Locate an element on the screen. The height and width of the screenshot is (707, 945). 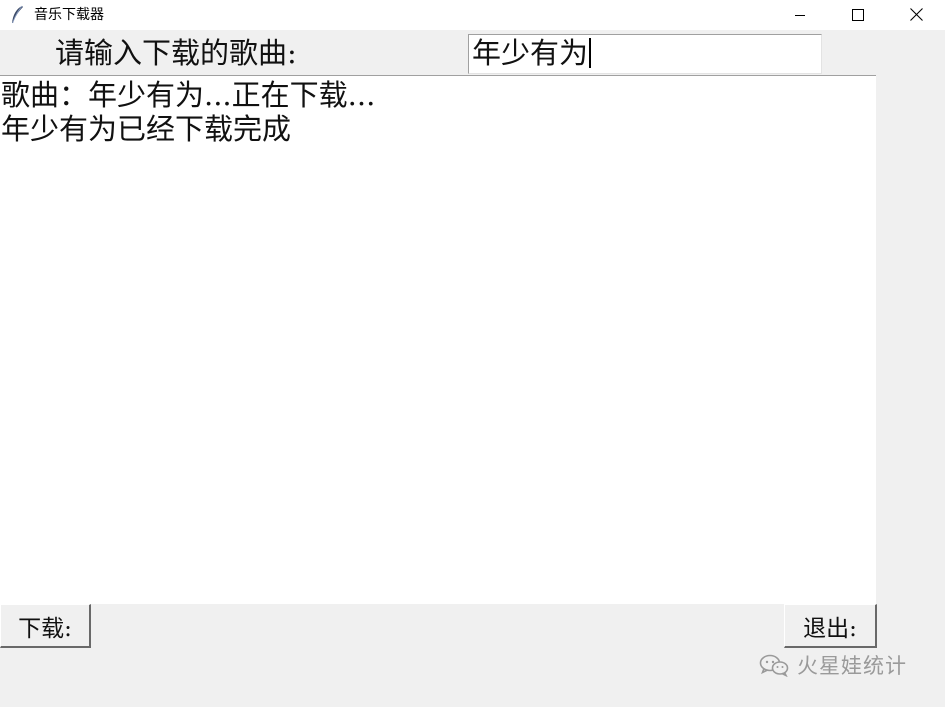
maximize-icon is located at coordinates (858, 15).